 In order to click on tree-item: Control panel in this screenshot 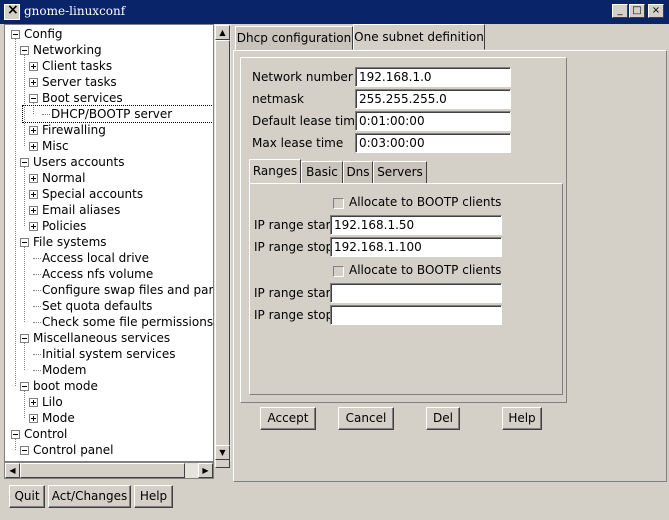, I will do `click(109, 450)`.